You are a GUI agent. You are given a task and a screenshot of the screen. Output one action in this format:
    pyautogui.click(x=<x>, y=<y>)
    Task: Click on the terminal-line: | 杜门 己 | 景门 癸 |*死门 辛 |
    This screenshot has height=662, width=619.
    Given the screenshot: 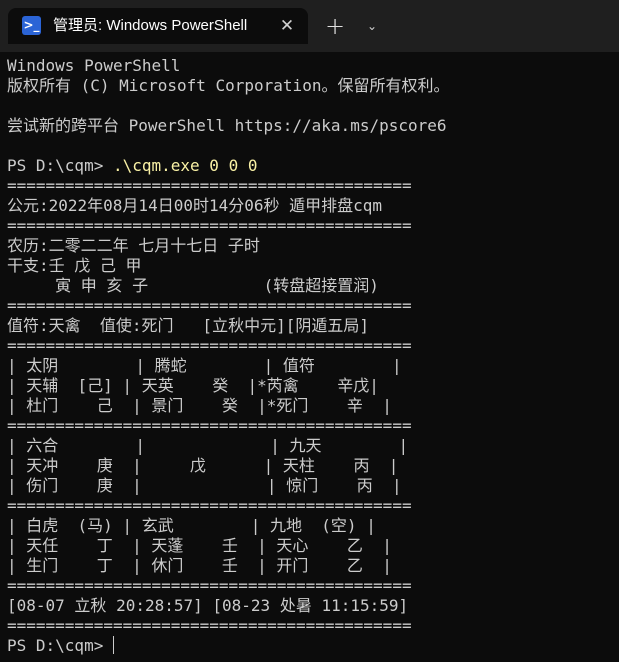 What is the action you would take?
    pyautogui.click(x=199, y=405)
    